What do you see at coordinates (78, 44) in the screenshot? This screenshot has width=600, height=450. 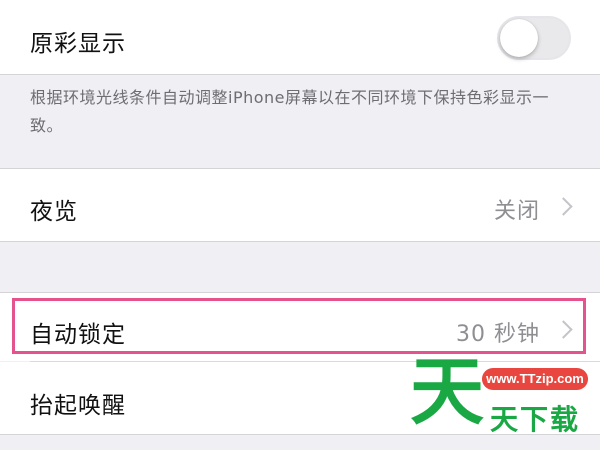 I see `true-tone-label: 原彩显示` at bounding box center [78, 44].